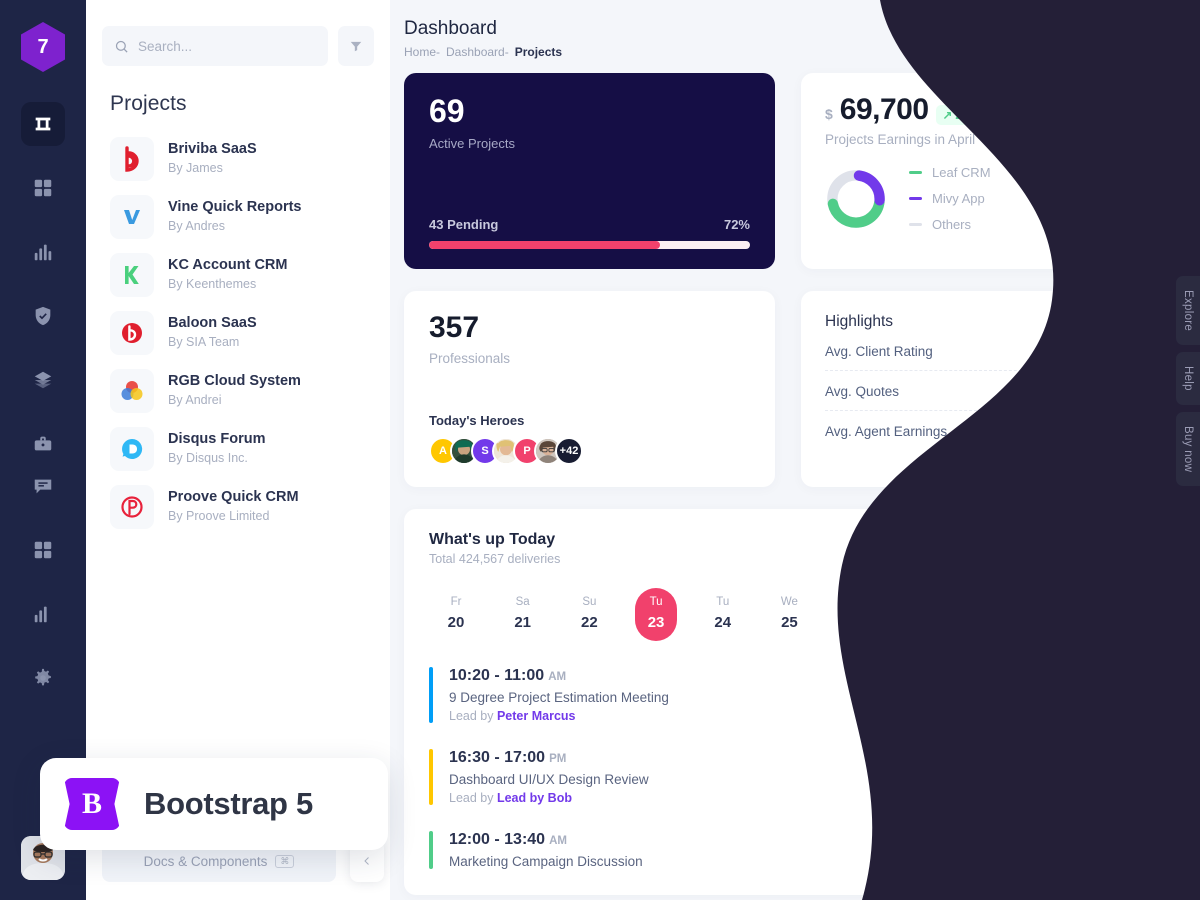 This screenshot has height=900, width=1200. Describe the element at coordinates (43, 47) in the screenshot. I see `app-logo-badge: 7` at that location.